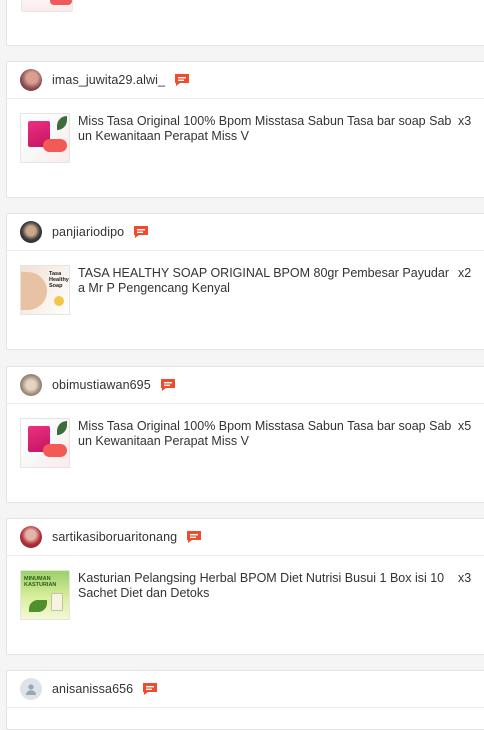 This screenshot has height=730, width=484. Describe the element at coordinates (465, 273) in the screenshot. I see `product-quantity: x2` at that location.